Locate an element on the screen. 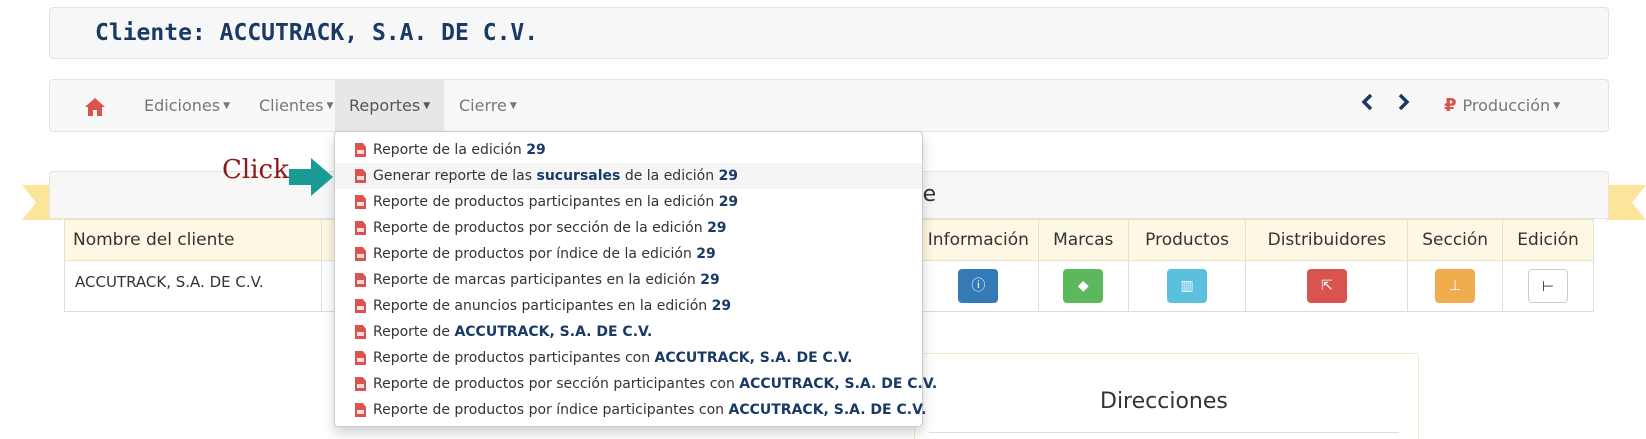  nav-clientes-label: Clientes is located at coordinates (291, 105).